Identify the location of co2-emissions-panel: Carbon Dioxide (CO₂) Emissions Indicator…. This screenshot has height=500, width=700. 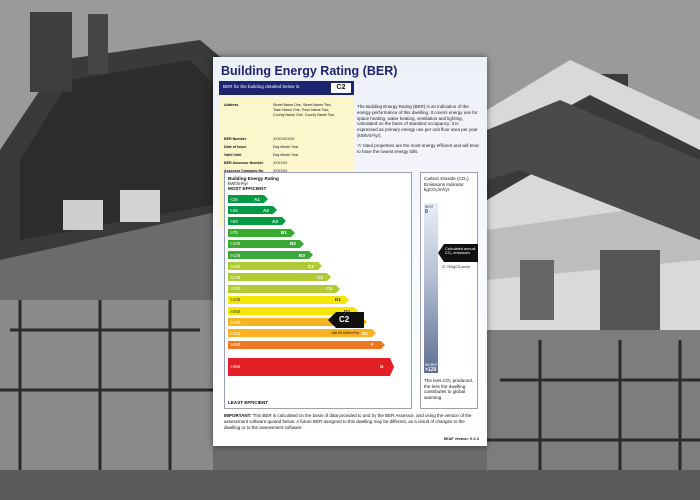
(449, 290).